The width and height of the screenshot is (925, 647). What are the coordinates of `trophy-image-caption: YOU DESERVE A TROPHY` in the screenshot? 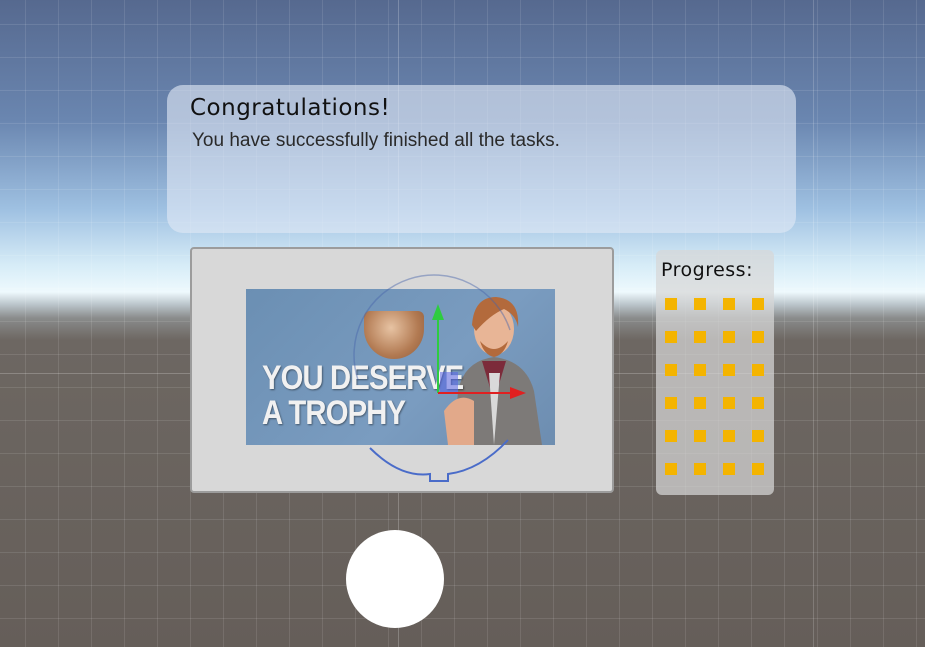 It's located at (363, 395).